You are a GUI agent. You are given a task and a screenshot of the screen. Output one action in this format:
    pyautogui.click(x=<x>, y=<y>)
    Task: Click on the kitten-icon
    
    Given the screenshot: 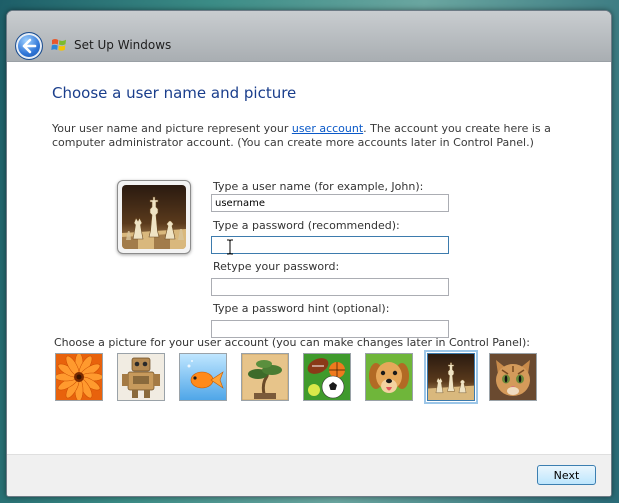 What is the action you would take?
    pyautogui.click(x=513, y=377)
    